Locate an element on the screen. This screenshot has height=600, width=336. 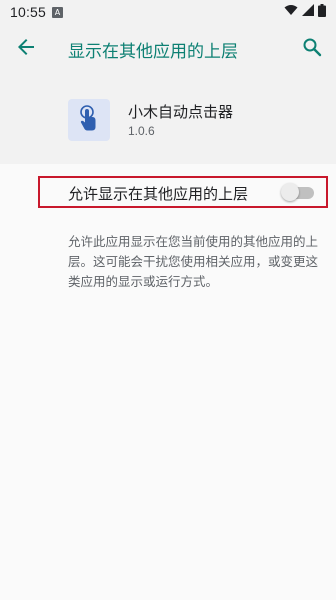
back-button is located at coordinates (26, 49).